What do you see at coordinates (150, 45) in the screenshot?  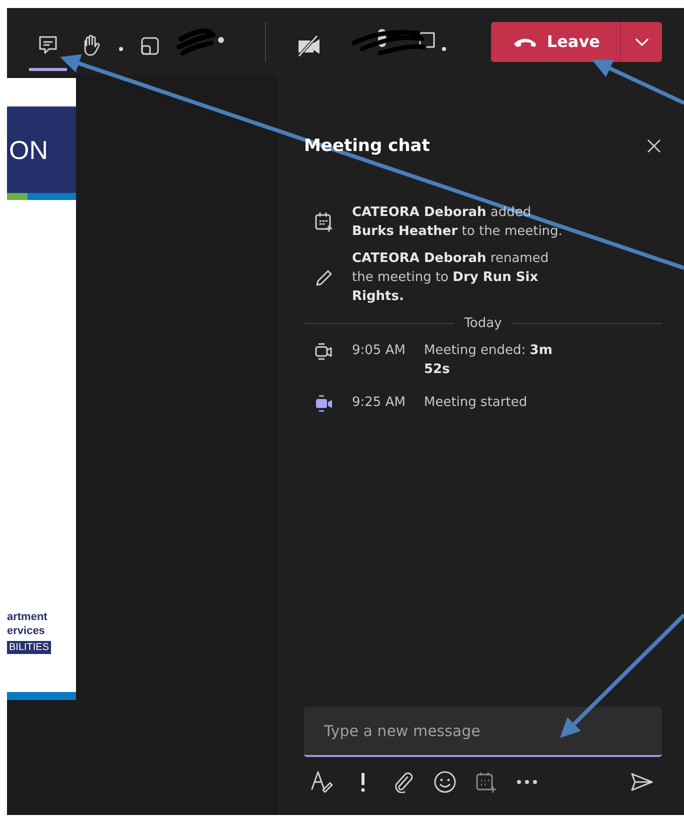 I see `share-tray-icon` at bounding box center [150, 45].